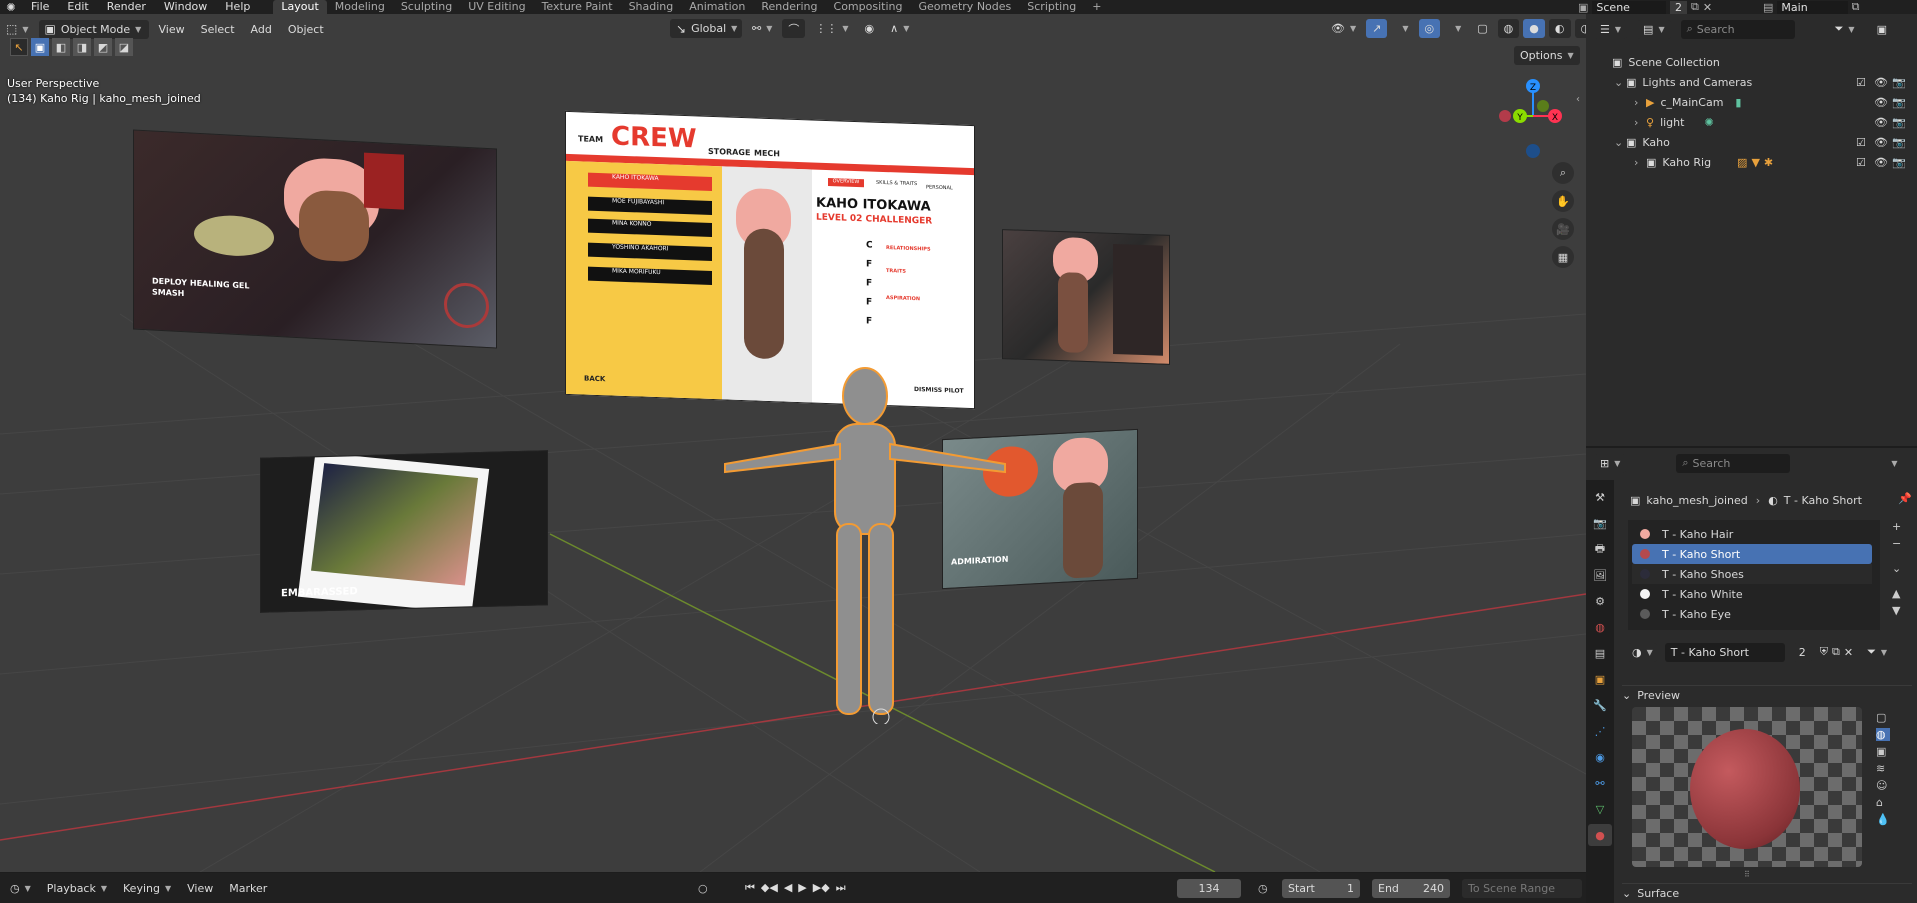  I want to click on preview-cube-icon: ▣, so click(1883, 751).